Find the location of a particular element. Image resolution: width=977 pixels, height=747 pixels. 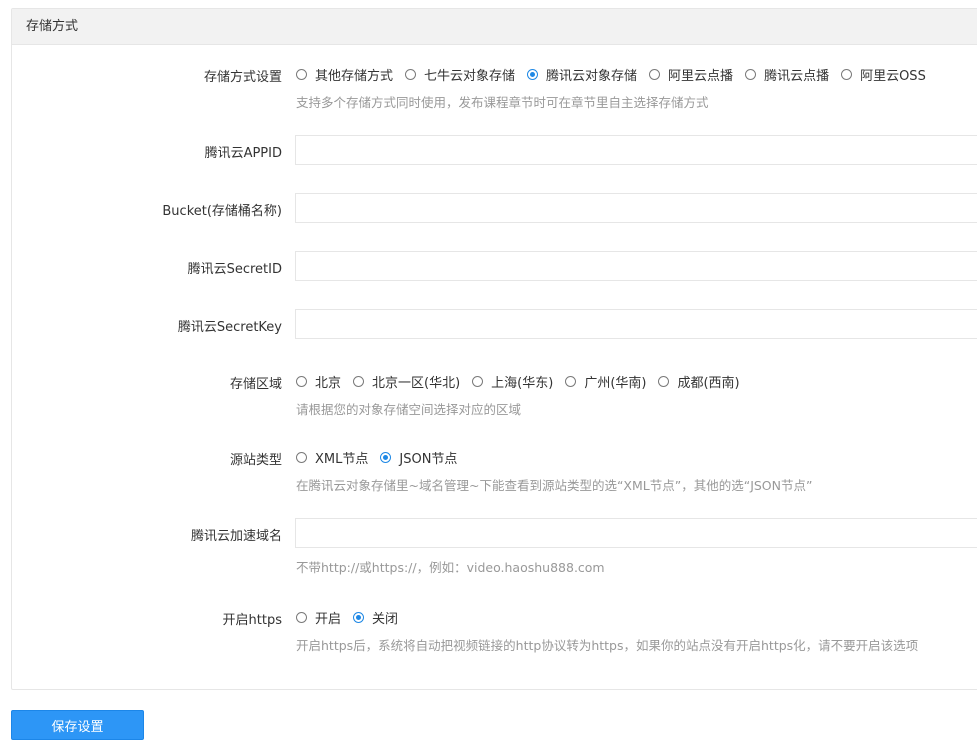

region-option: 成都(西南) is located at coordinates (699, 381).